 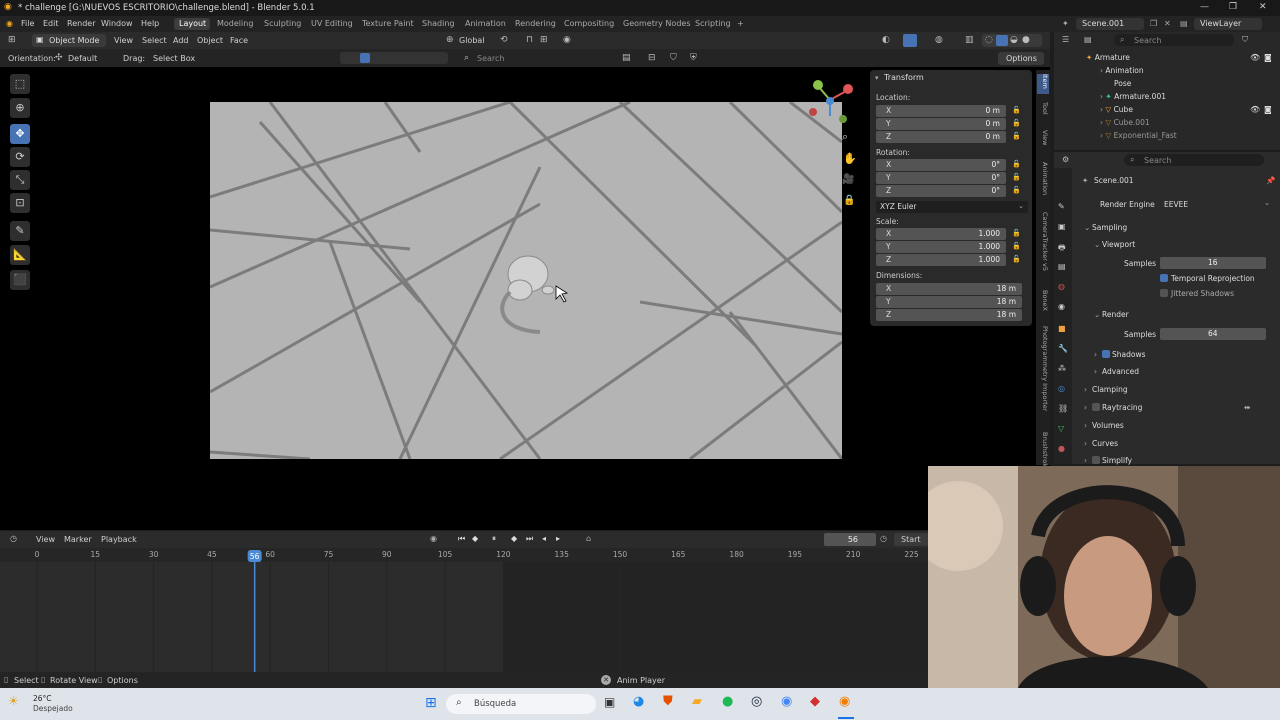 I want to click on scale-z-field: Z 1.000, so click(x=941, y=260).